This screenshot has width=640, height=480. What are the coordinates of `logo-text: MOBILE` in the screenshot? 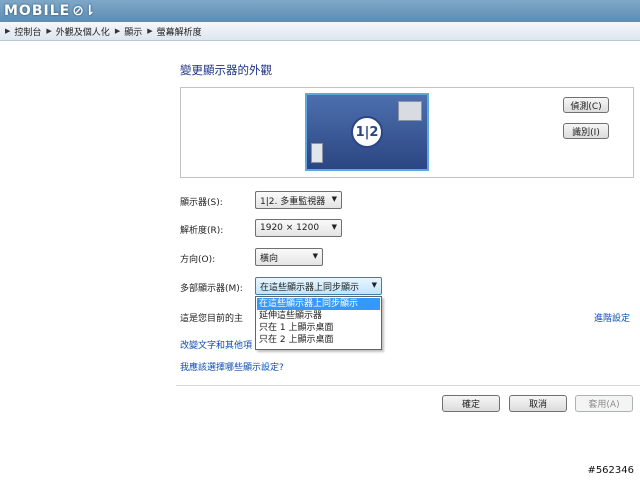 It's located at (37, 11).